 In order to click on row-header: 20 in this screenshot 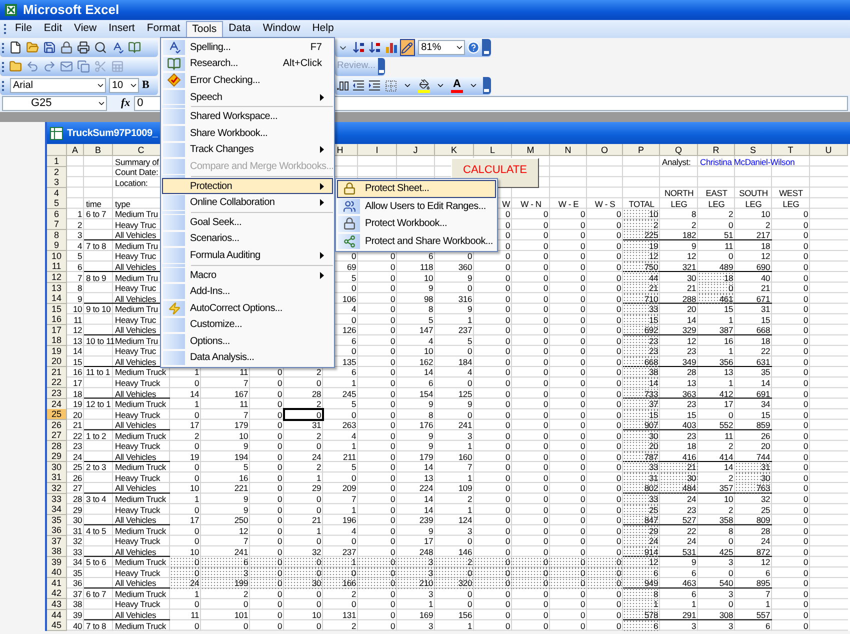, I will do `click(57, 362)`.